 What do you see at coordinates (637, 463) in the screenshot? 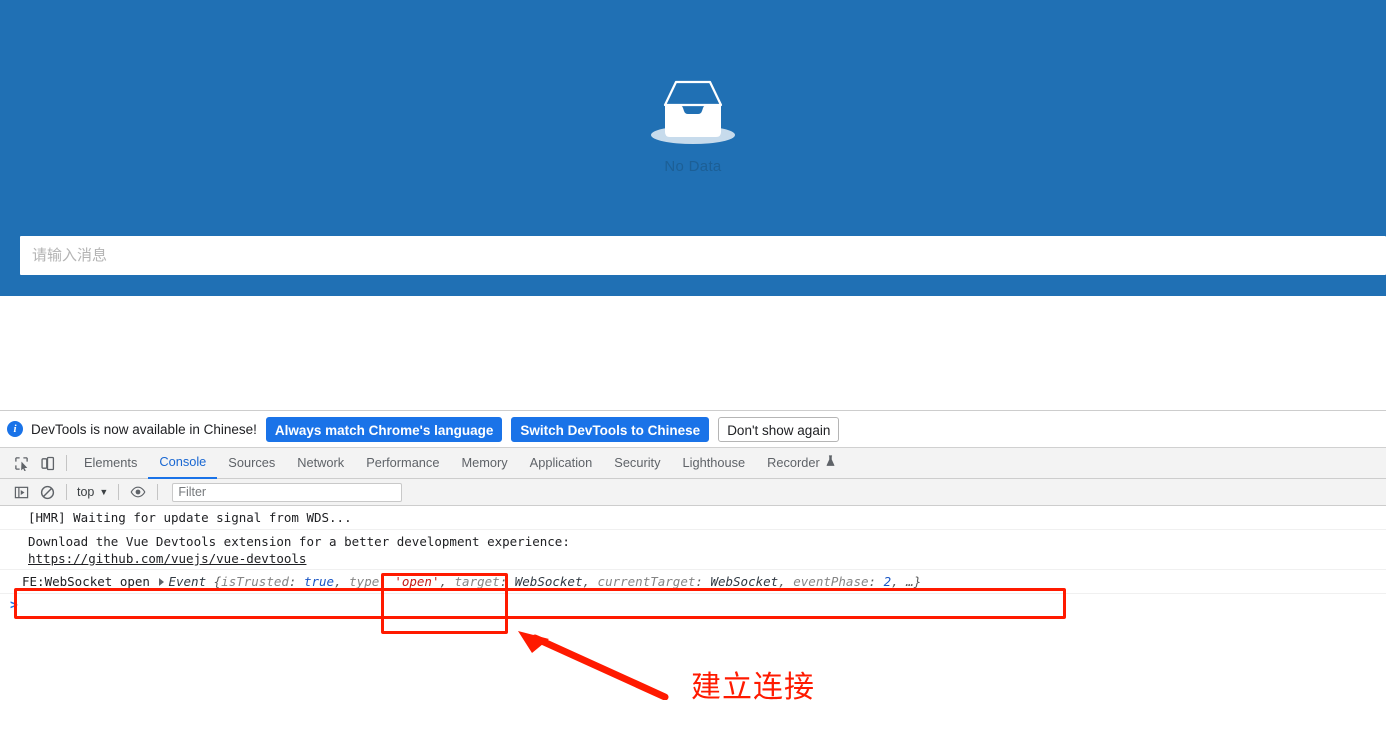
I see `tab-security: Security` at bounding box center [637, 463].